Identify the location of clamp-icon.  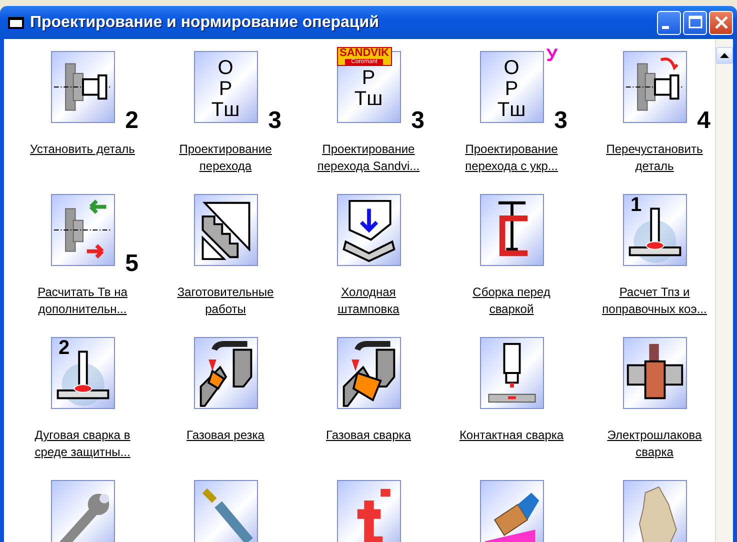
(512, 230).